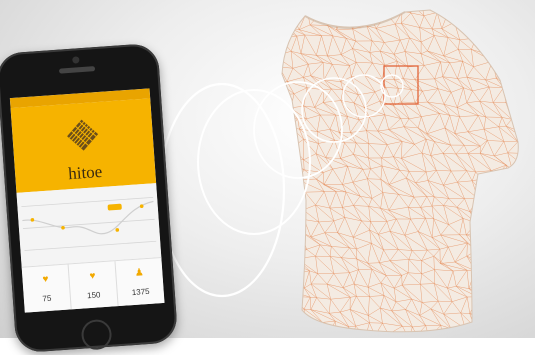 This screenshot has width=535, height=355. Describe the element at coordinates (77, 69) in the screenshot. I see `earpiece-speaker` at that location.